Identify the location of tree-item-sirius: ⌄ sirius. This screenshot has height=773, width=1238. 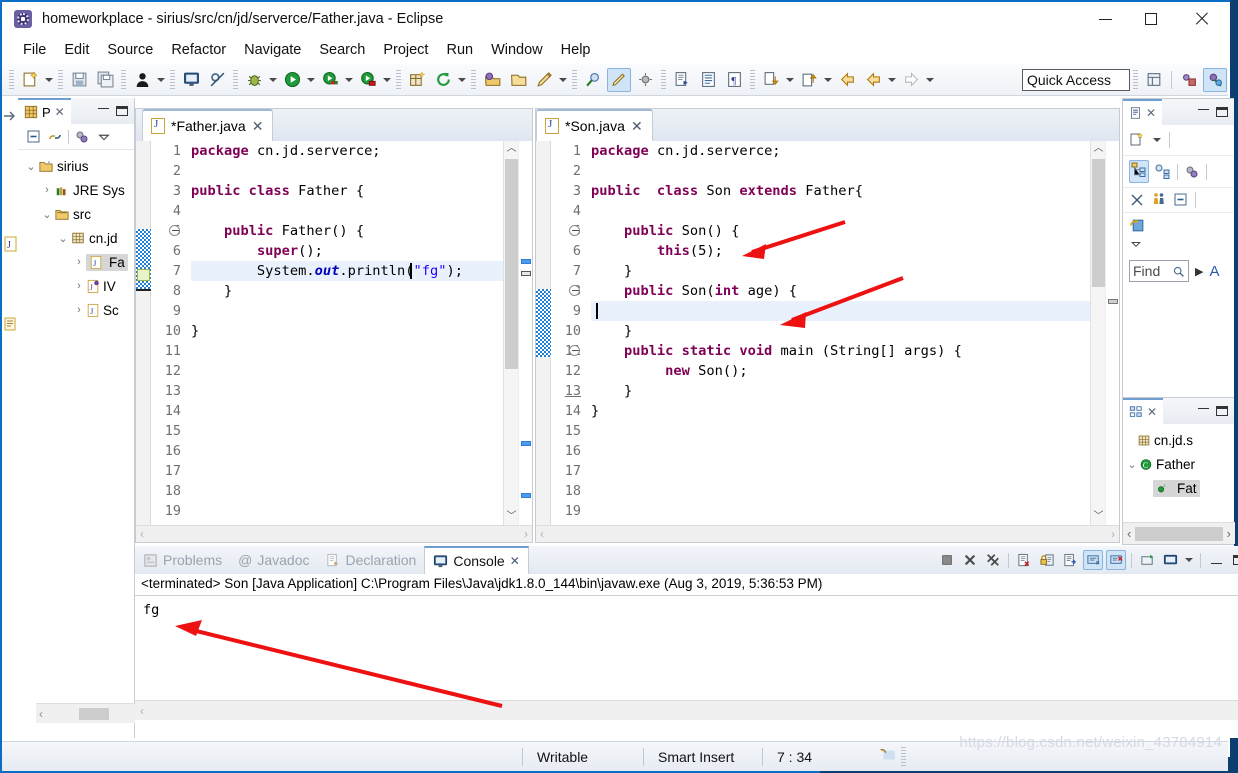
(77, 166).